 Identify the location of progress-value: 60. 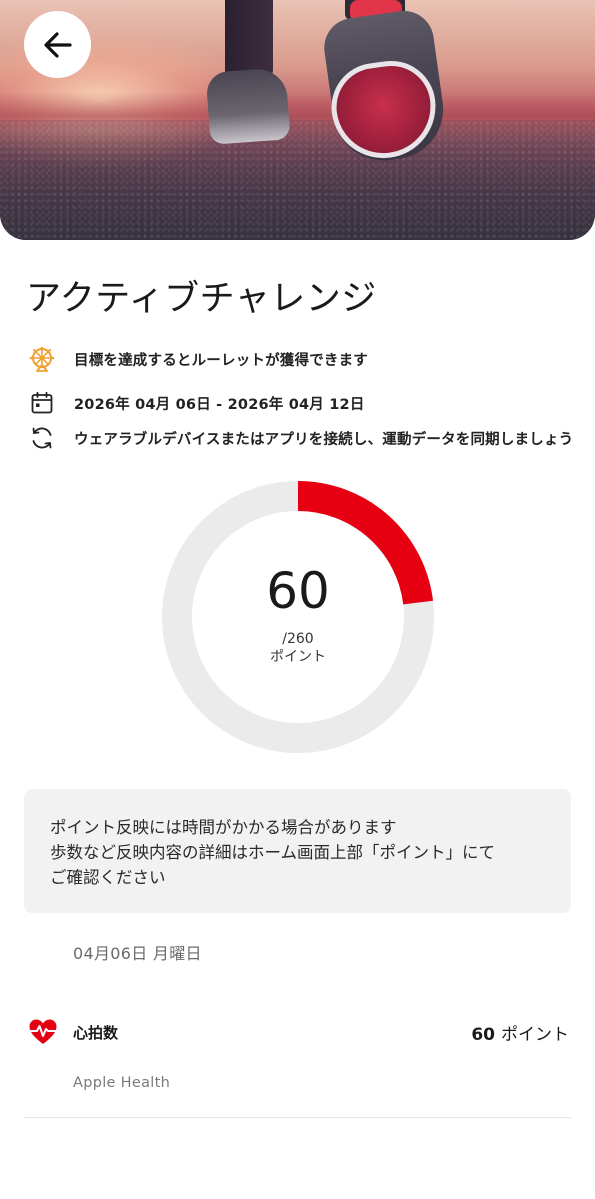
(298, 591).